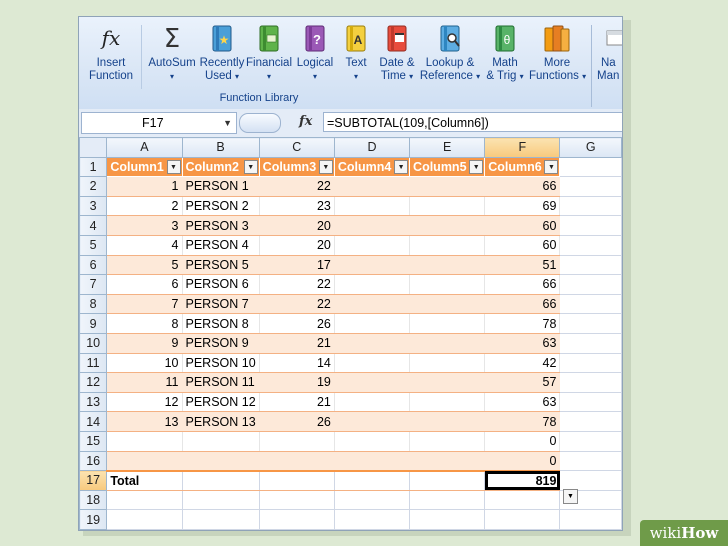 The image size is (728, 546). What do you see at coordinates (93, 323) in the screenshot?
I see `row-header: 9` at bounding box center [93, 323].